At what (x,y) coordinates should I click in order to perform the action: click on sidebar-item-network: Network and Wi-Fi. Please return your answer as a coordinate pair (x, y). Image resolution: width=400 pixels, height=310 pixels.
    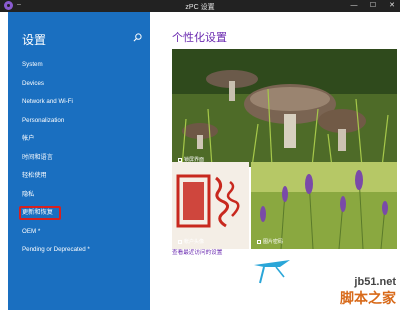
    Looking at the image, I should click on (85, 102).